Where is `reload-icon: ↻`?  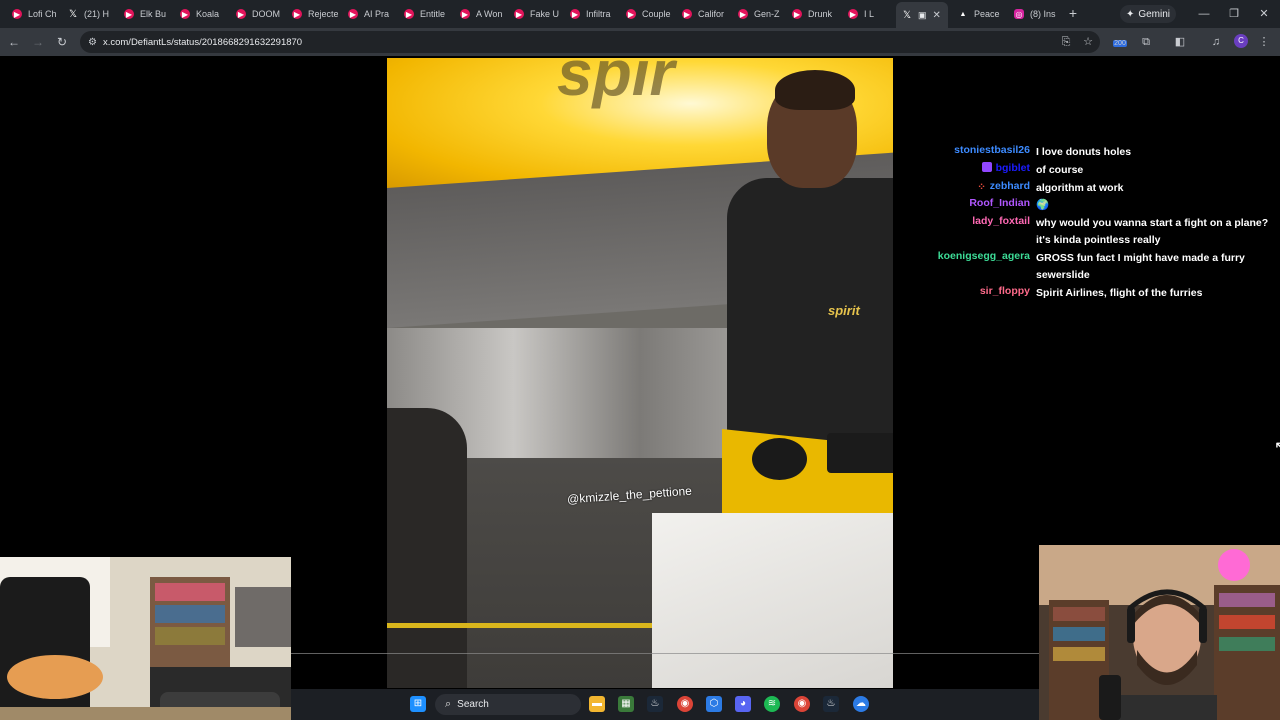
reload-icon: ↻ is located at coordinates (62, 42).